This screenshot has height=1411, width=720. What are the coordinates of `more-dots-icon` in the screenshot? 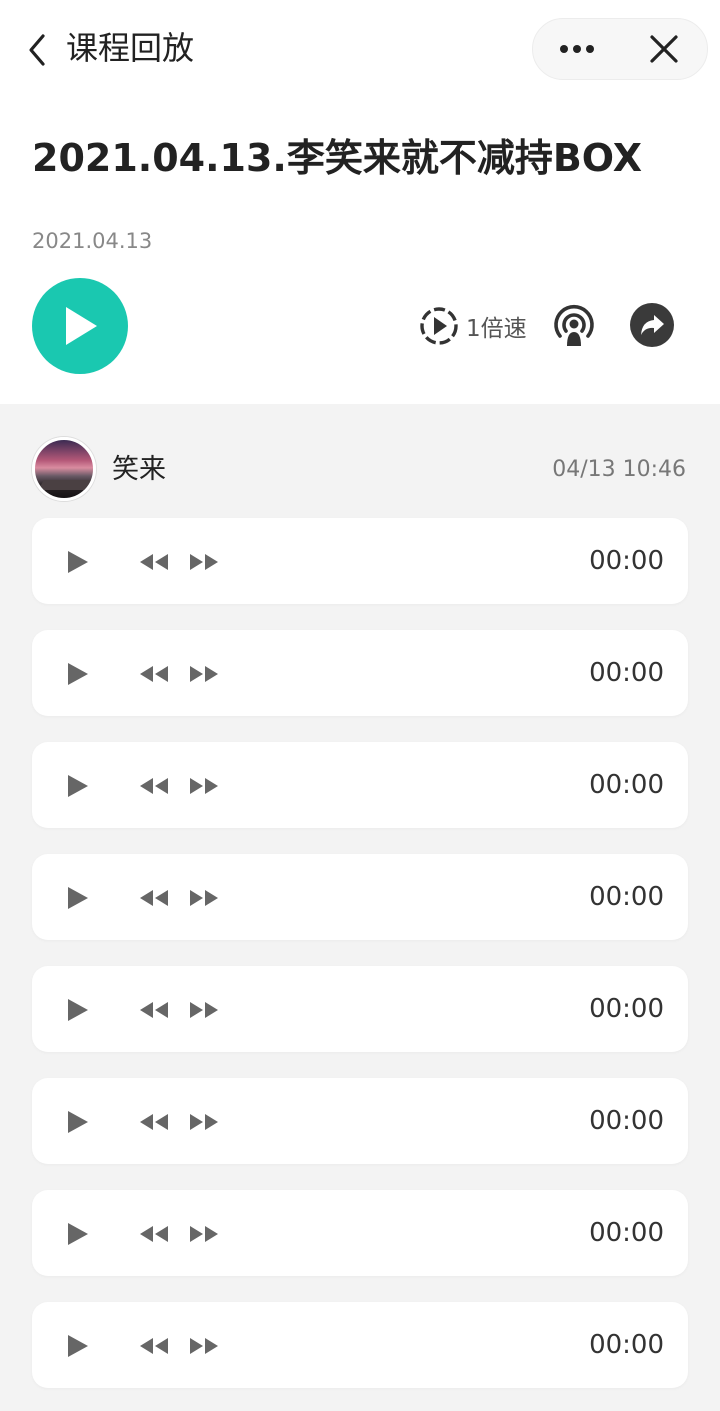 It's located at (576, 49).